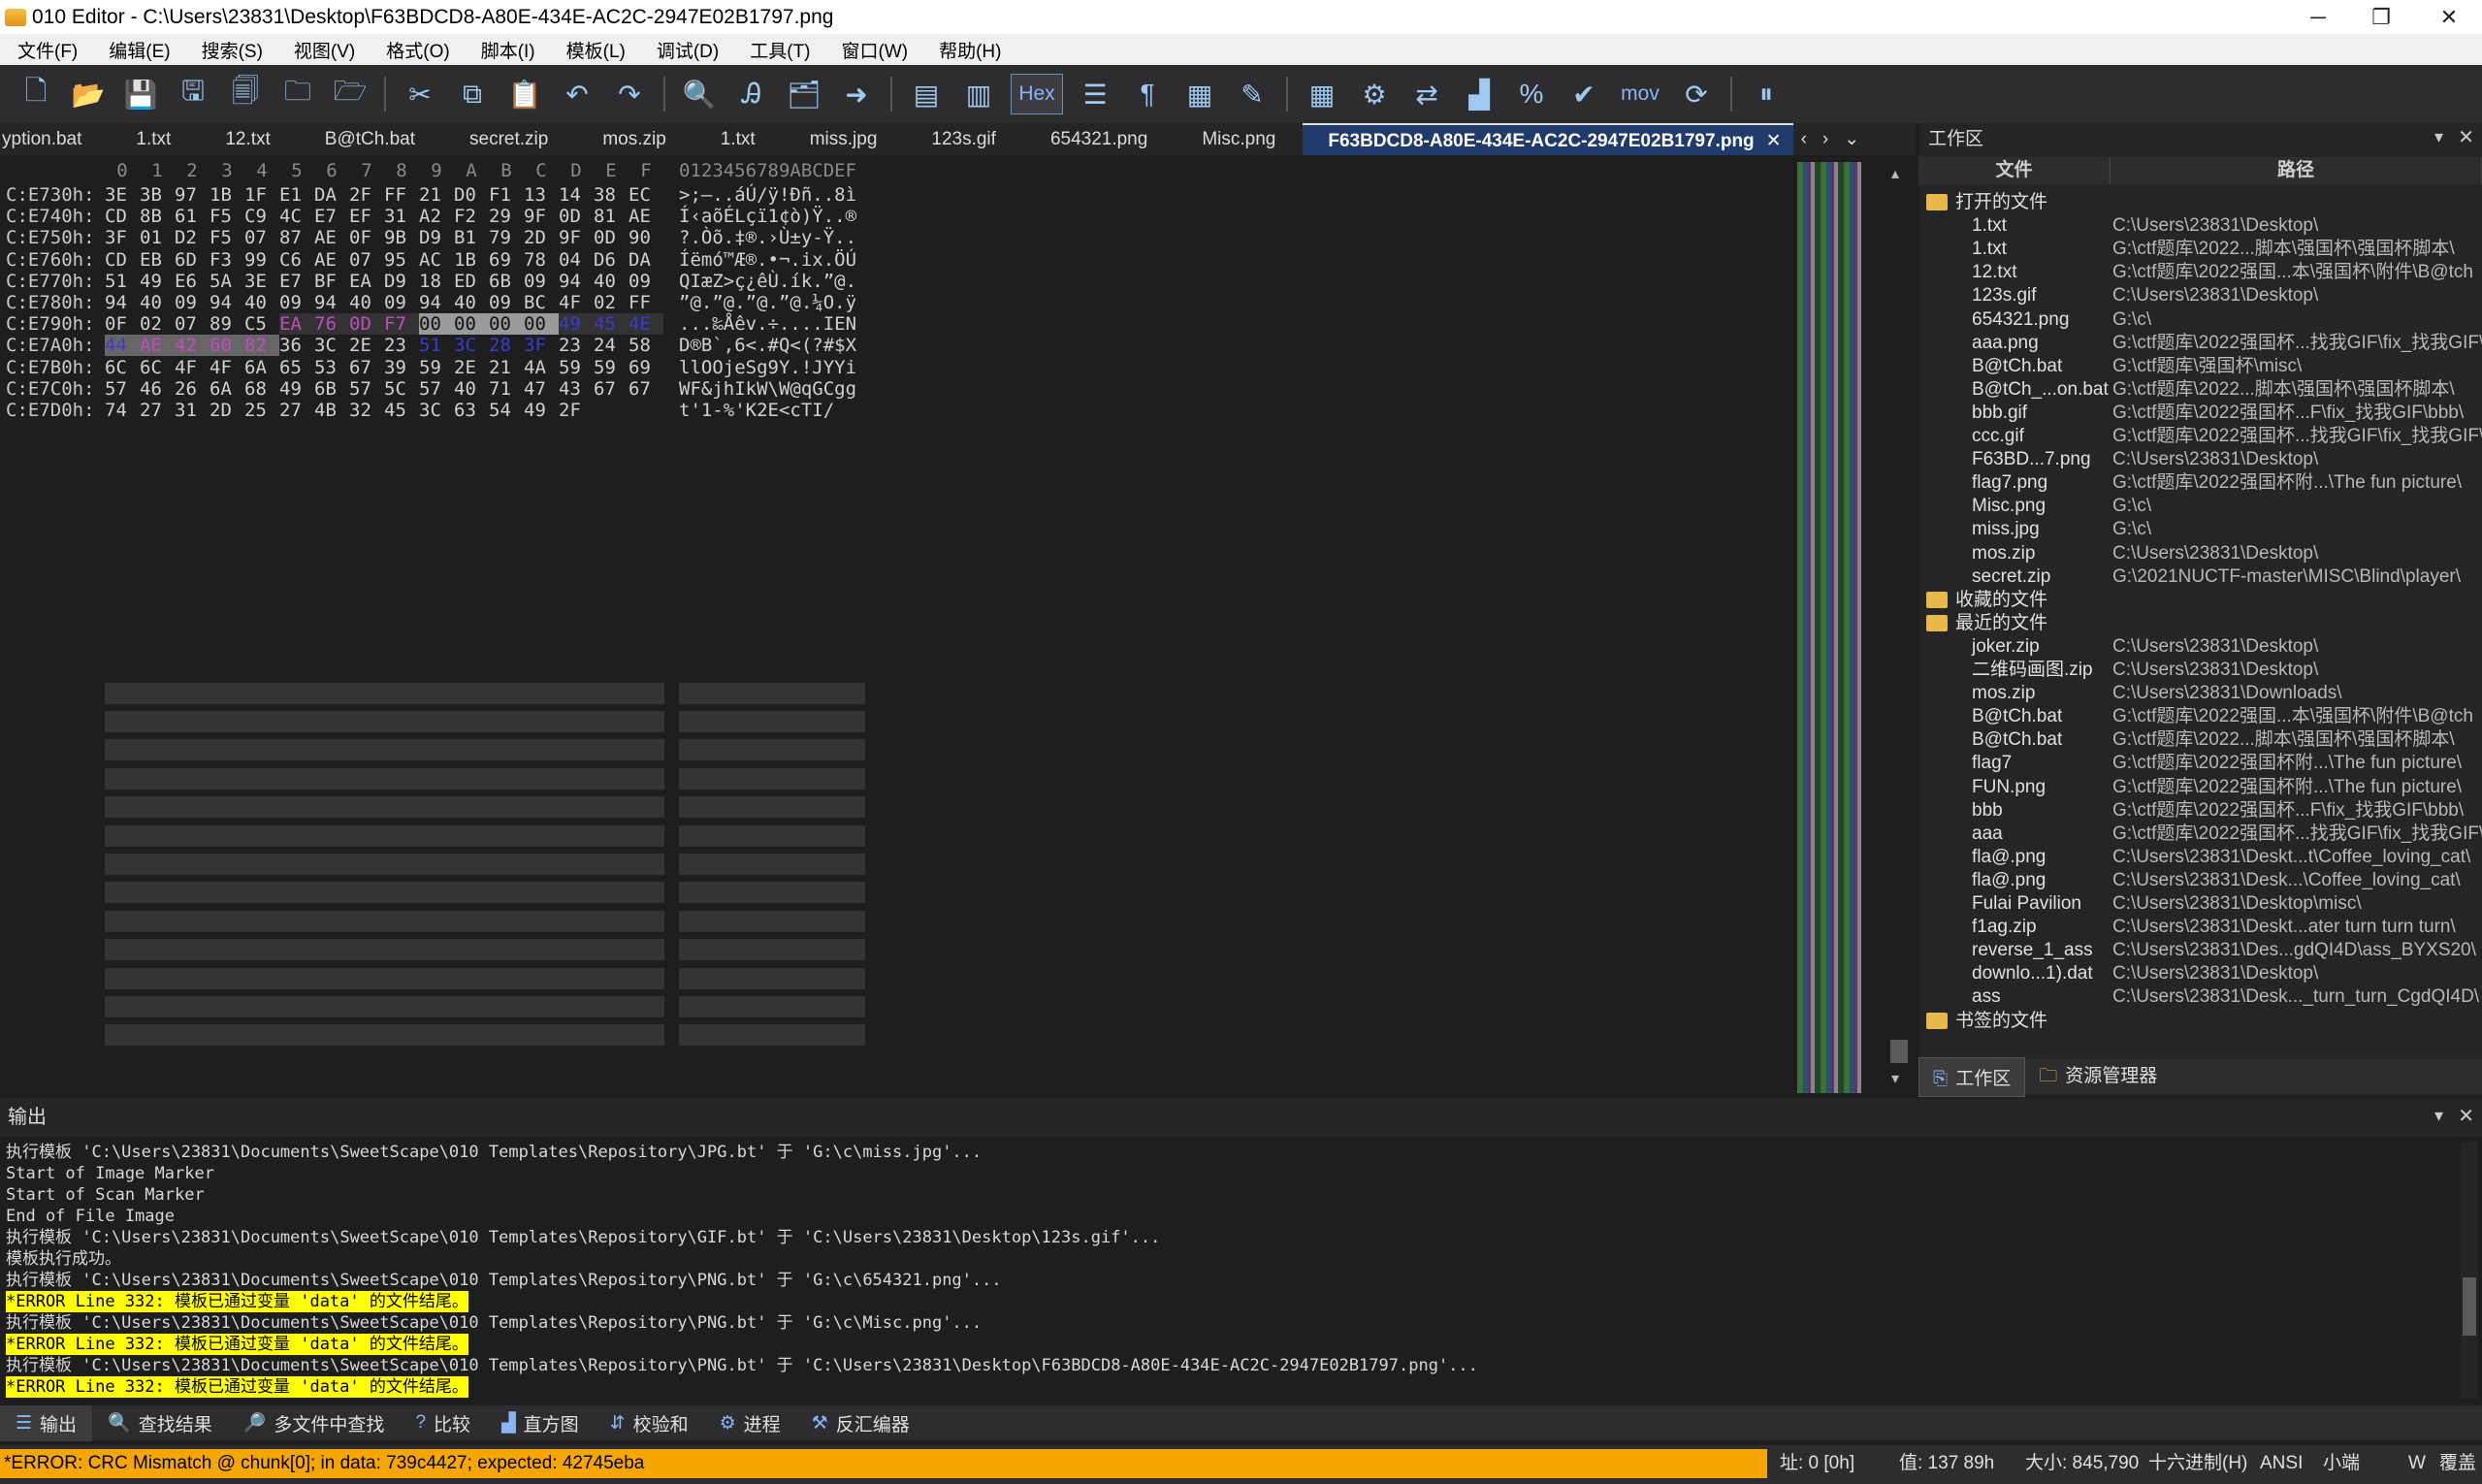 The width and height of the screenshot is (2482, 1484). What do you see at coordinates (767, 237) in the screenshot?
I see `hex-ascii: ?.Òõ.‡®.›Ù±y-Ÿ..` at bounding box center [767, 237].